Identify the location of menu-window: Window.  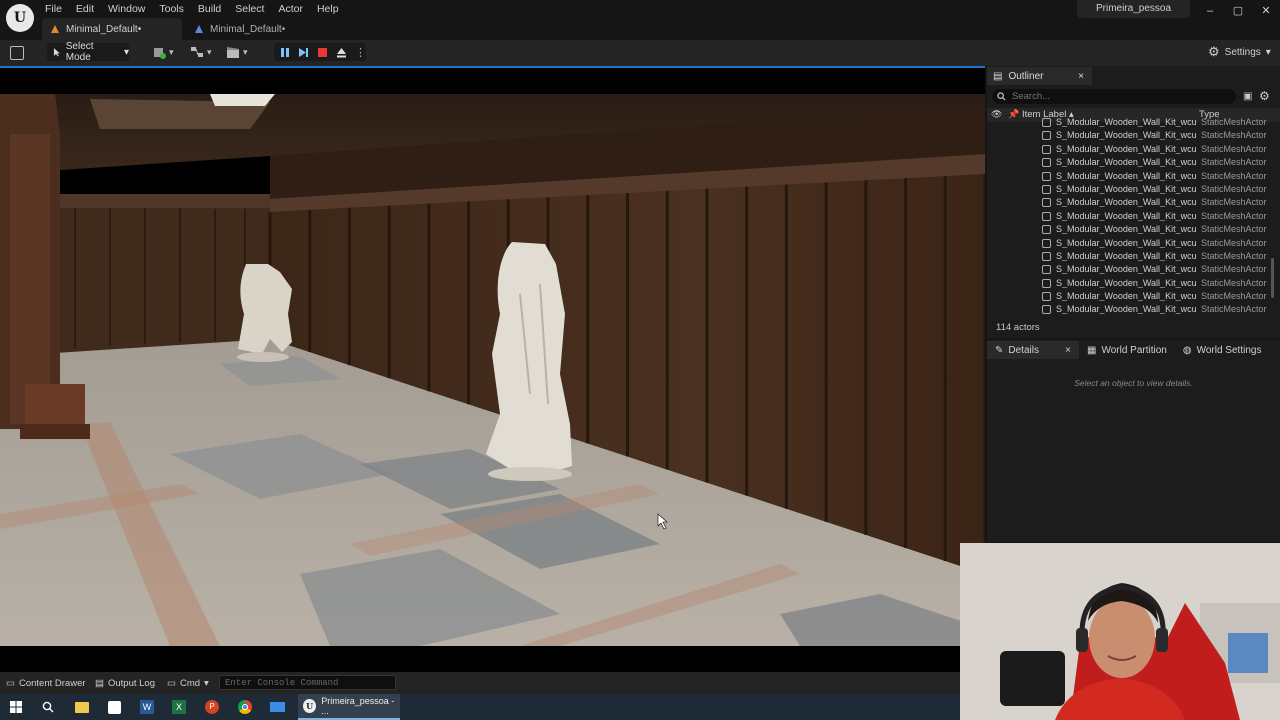
(126, 8).